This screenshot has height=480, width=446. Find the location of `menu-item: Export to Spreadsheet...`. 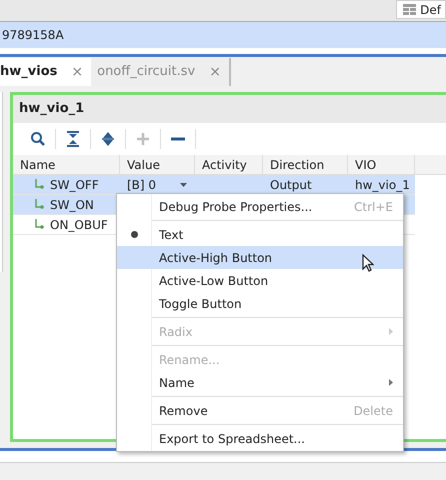

menu-item: Export to Spreadsheet... is located at coordinates (260, 436).